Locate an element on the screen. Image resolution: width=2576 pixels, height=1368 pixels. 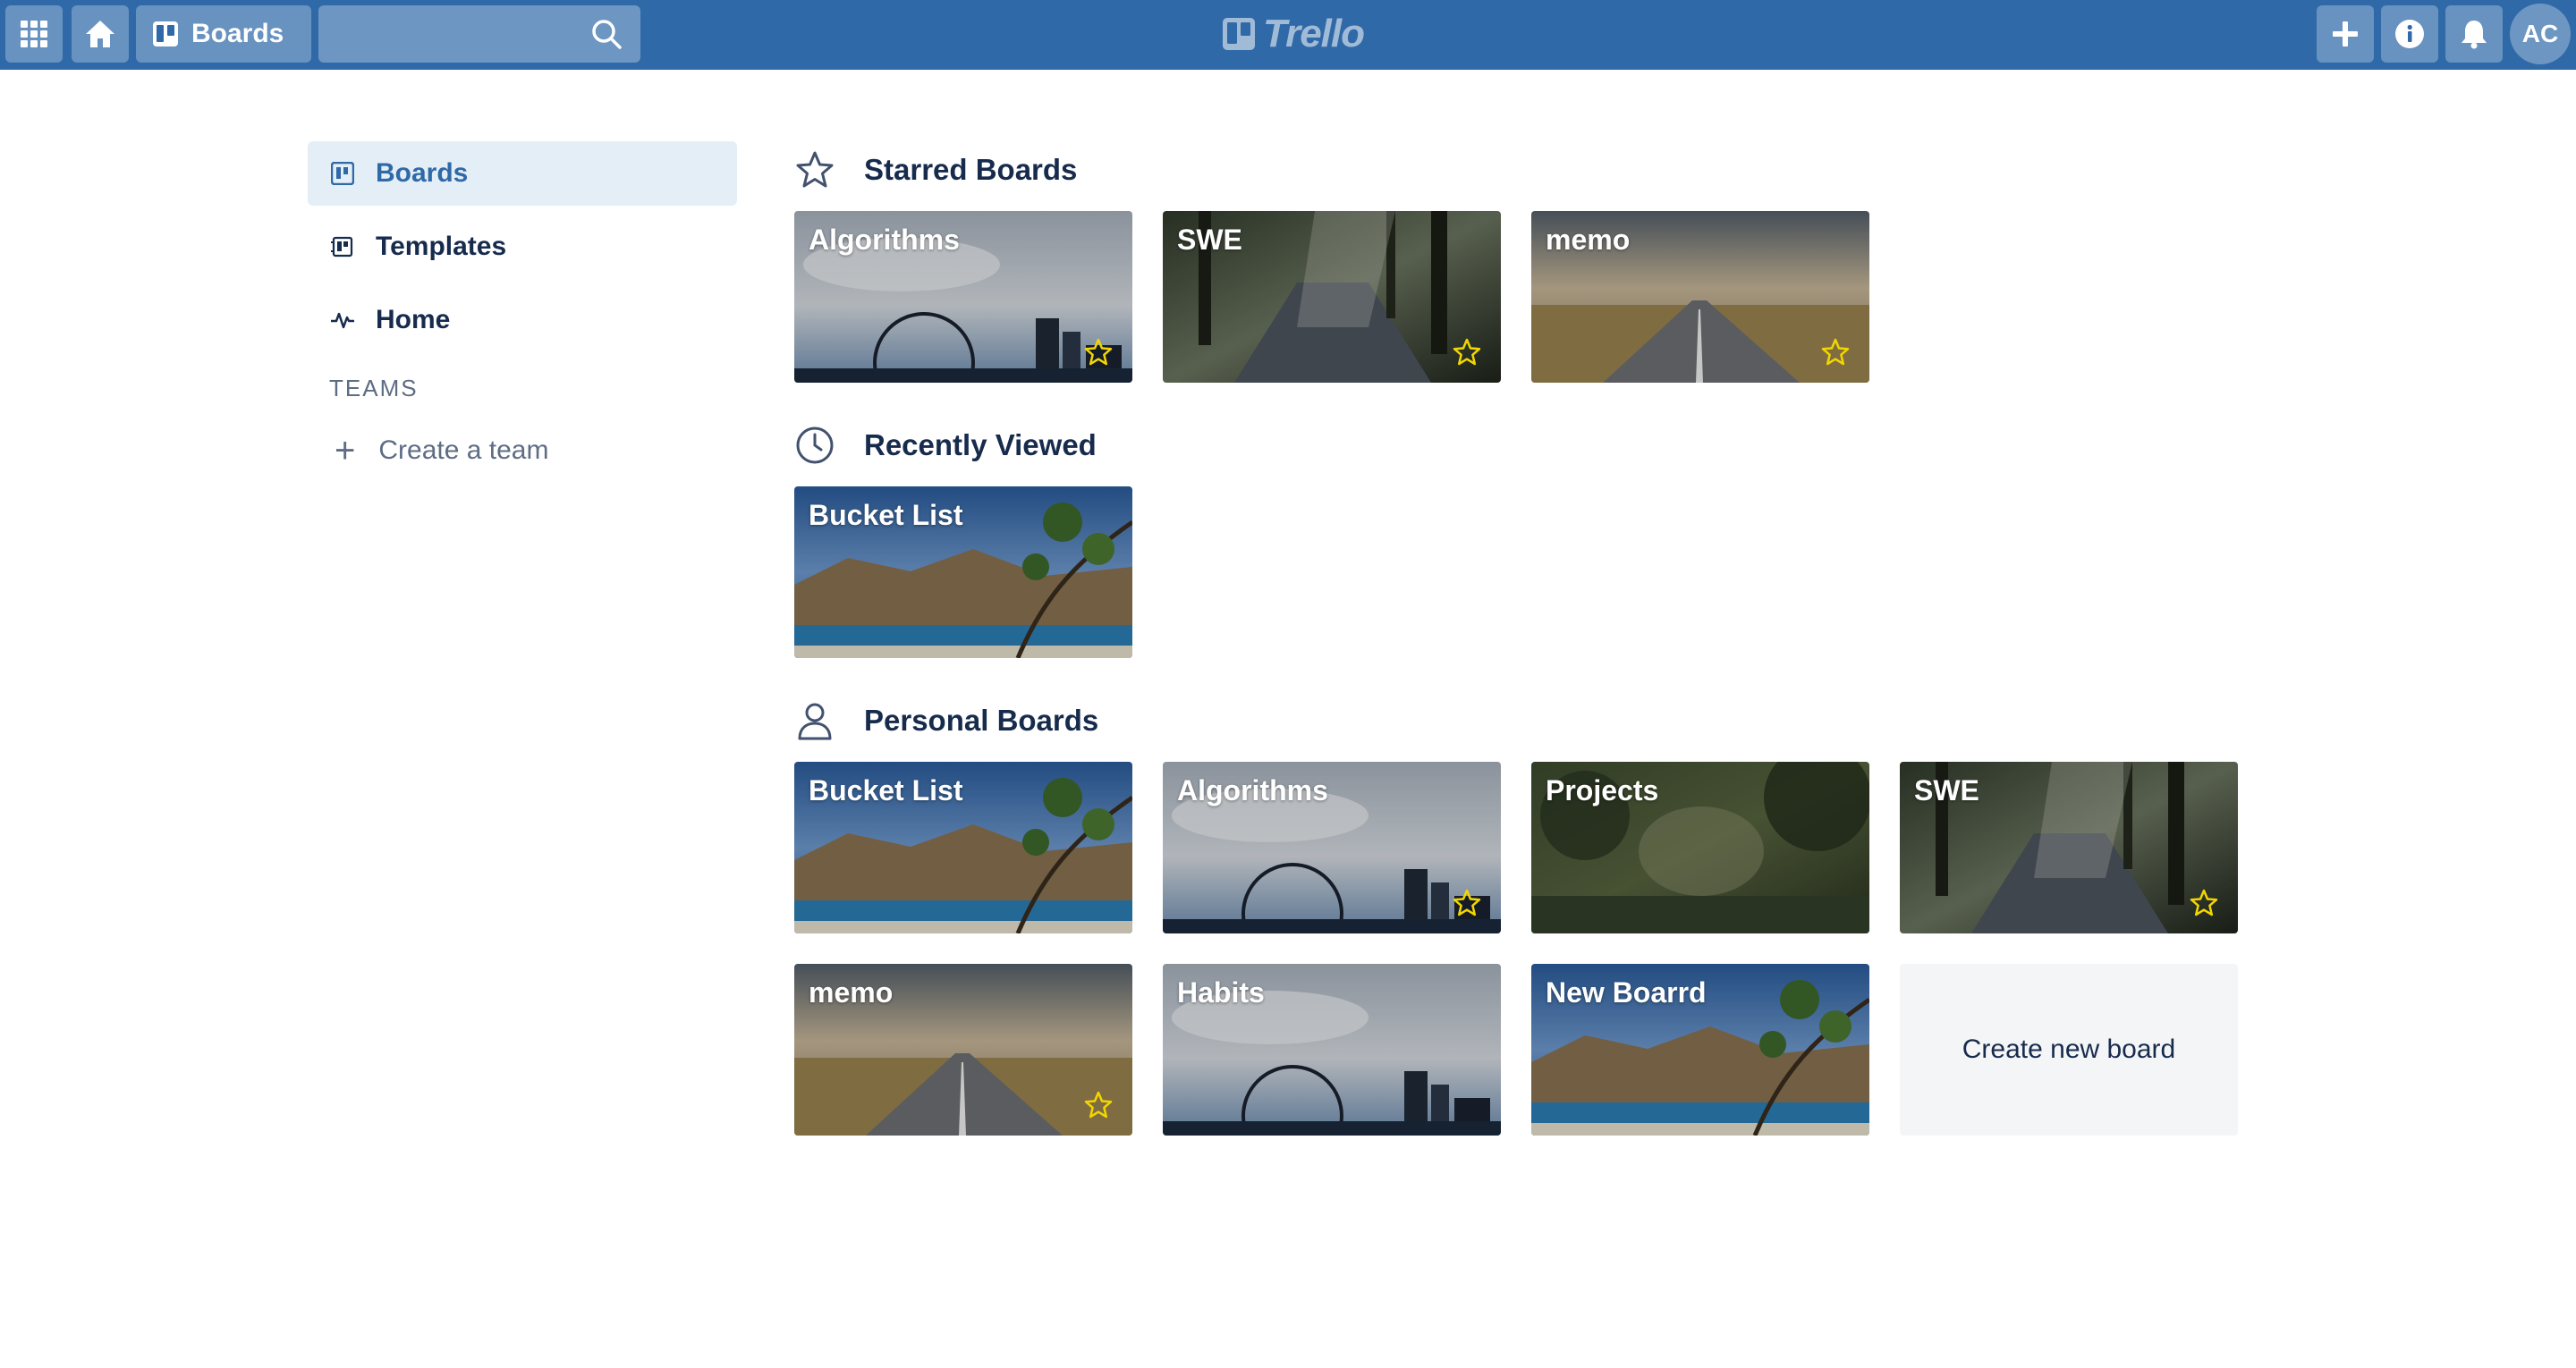
create-team-button: + Create a team is located at coordinates (522, 451).